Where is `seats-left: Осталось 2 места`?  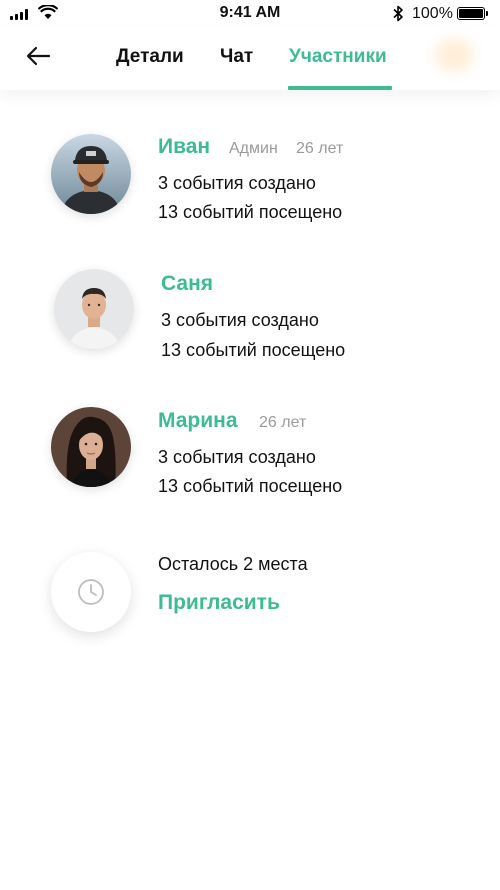
seats-left: Осталось 2 места is located at coordinates (233, 564).